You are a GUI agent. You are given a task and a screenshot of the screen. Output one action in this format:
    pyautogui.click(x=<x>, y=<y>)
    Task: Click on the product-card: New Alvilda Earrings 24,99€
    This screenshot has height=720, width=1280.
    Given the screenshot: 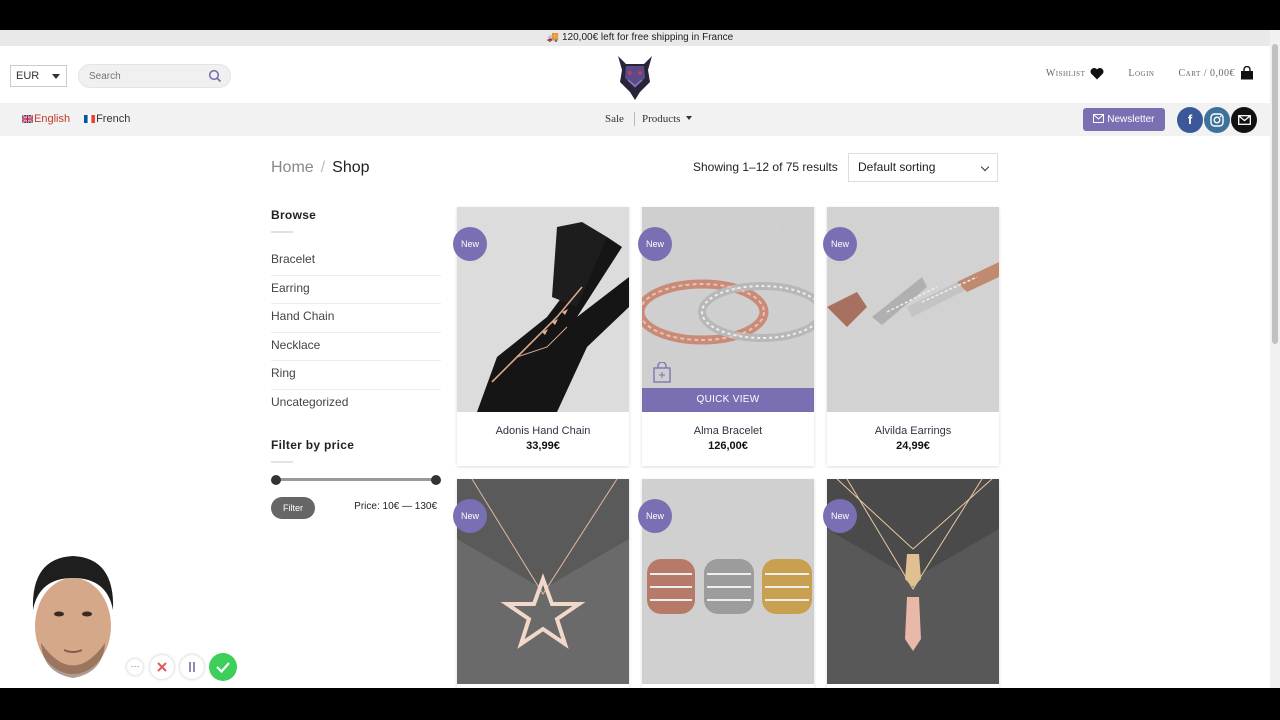 What is the action you would take?
    pyautogui.click(x=911, y=336)
    